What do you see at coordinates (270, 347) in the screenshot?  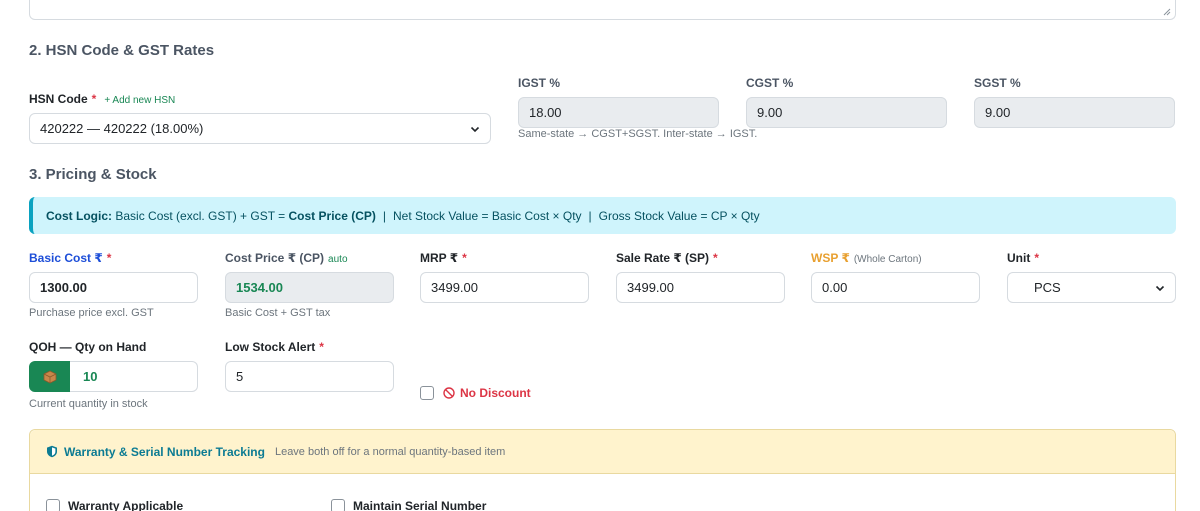 I see `low-stock-label: Low Stock Alert` at bounding box center [270, 347].